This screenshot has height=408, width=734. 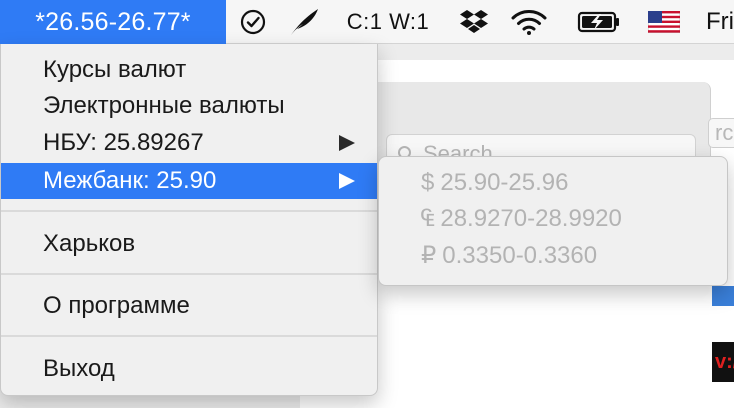 I want to click on euro-symbol: ₠, so click(x=428, y=218).